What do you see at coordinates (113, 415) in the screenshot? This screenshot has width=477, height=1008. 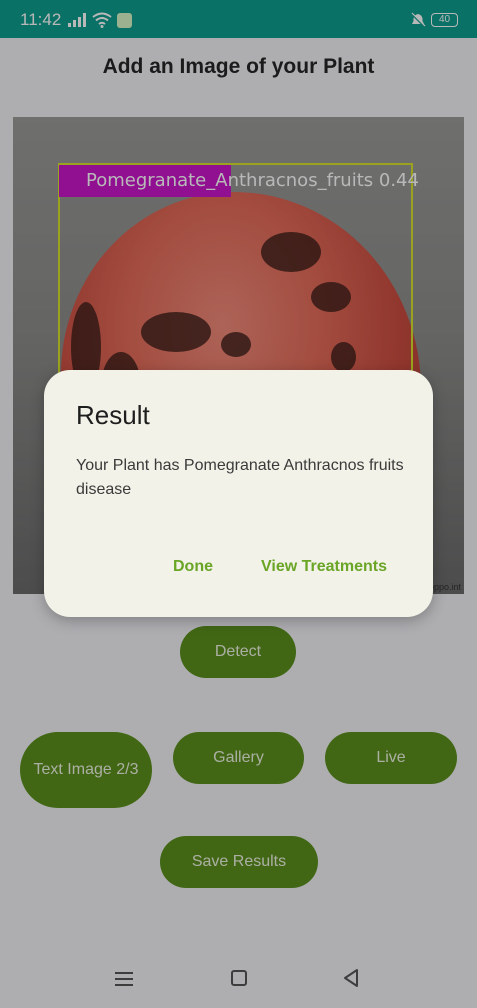 I see `dialog-title: Result` at bounding box center [113, 415].